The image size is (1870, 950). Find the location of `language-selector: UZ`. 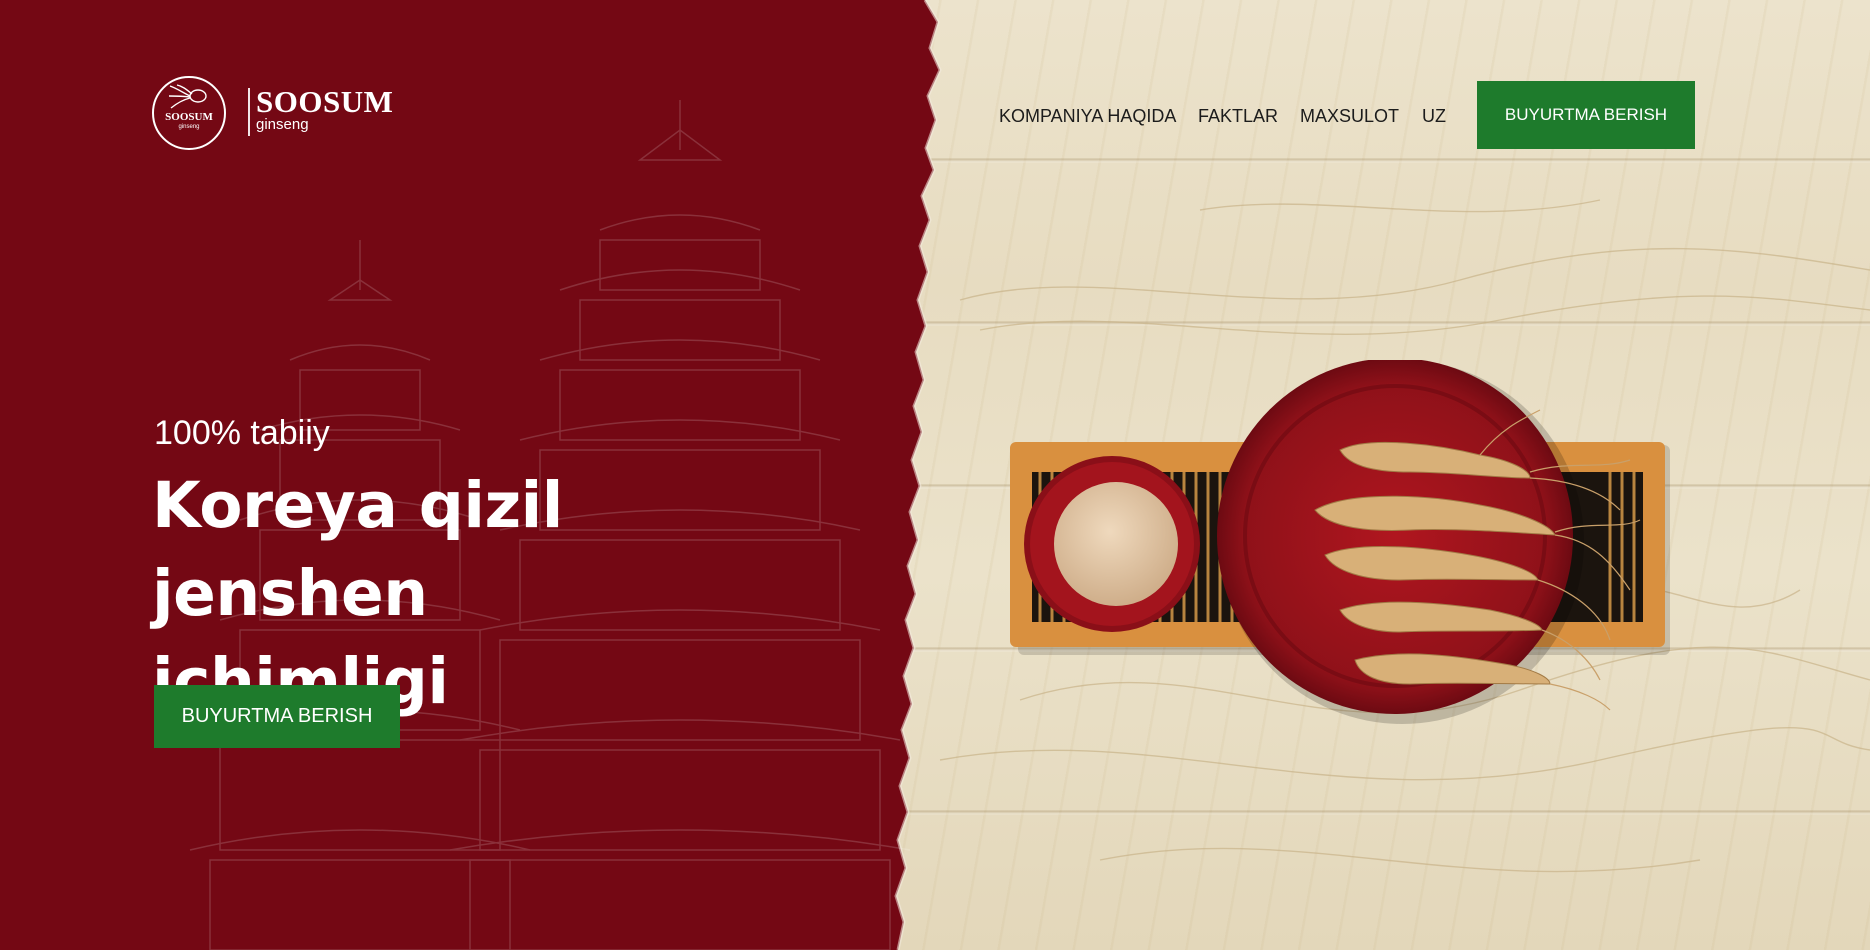

language-selector: UZ is located at coordinates (1434, 116).